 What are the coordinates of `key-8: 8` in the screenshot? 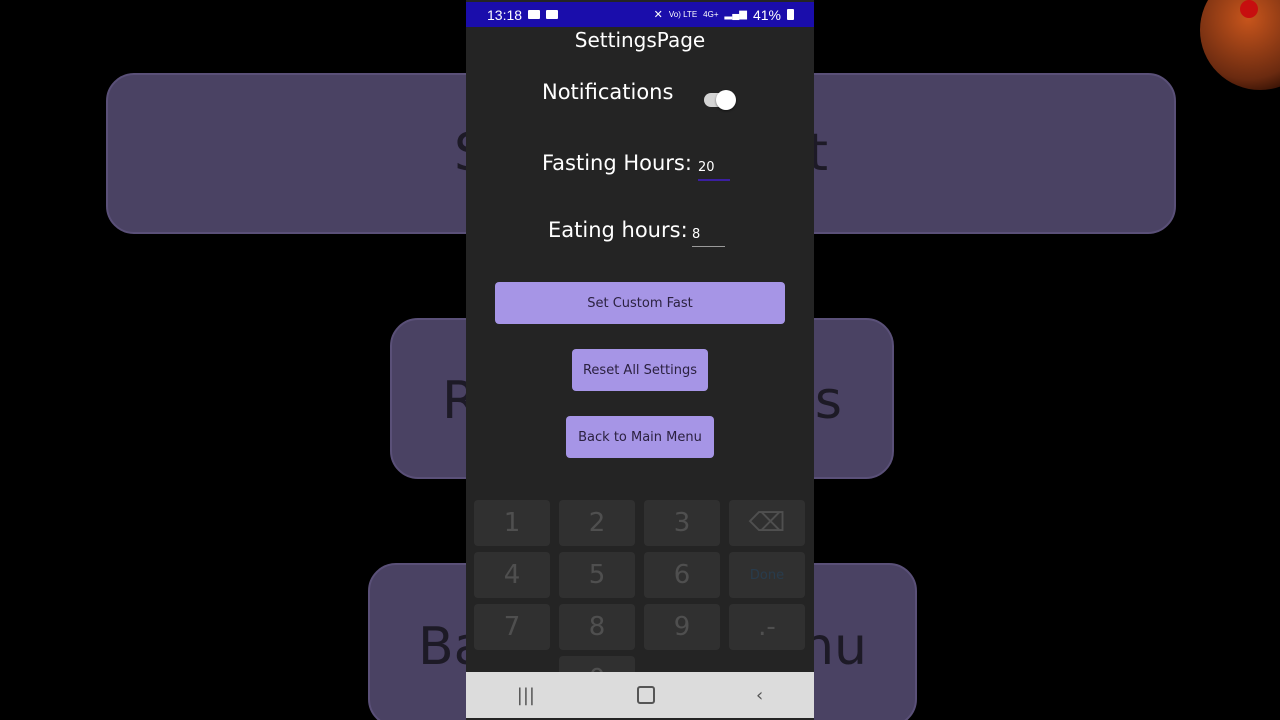 It's located at (597, 627).